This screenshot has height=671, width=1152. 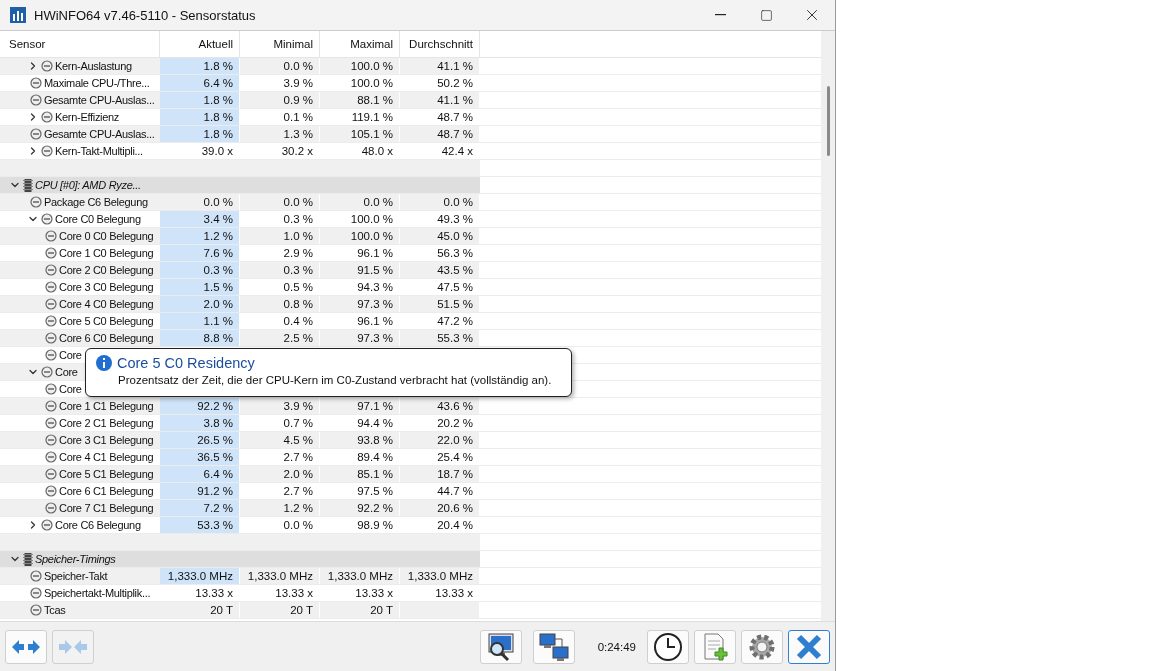 What do you see at coordinates (360, 406) in the screenshot?
I see `value-cell: 97.1 %` at bounding box center [360, 406].